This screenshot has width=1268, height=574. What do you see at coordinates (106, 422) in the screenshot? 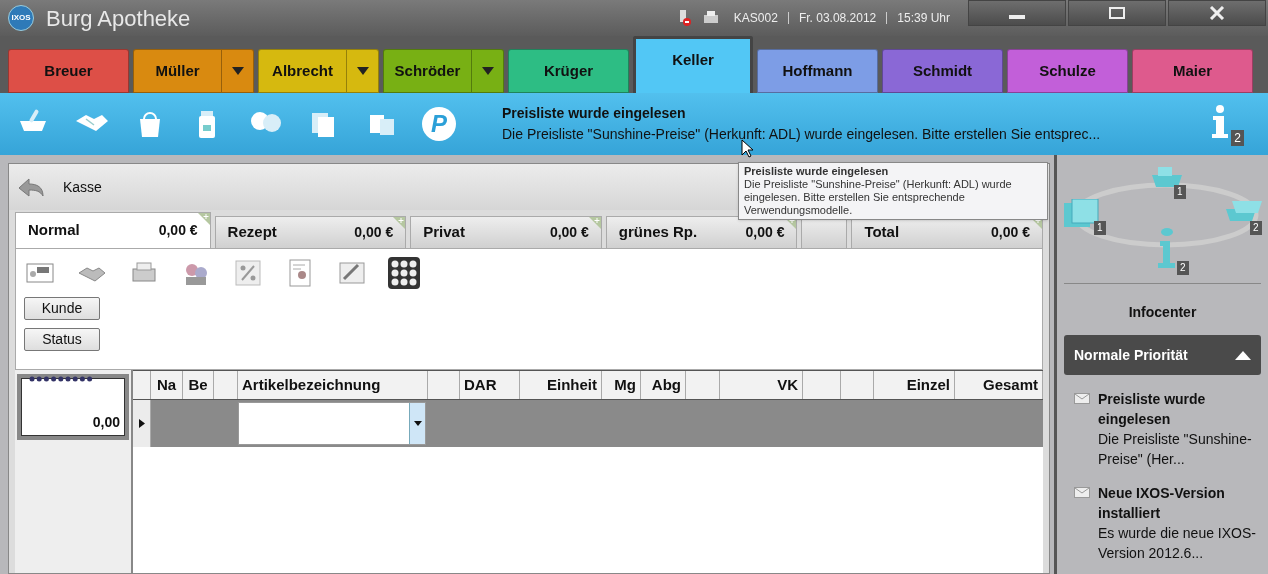
I see `receipt-total: 0,00` at bounding box center [106, 422].